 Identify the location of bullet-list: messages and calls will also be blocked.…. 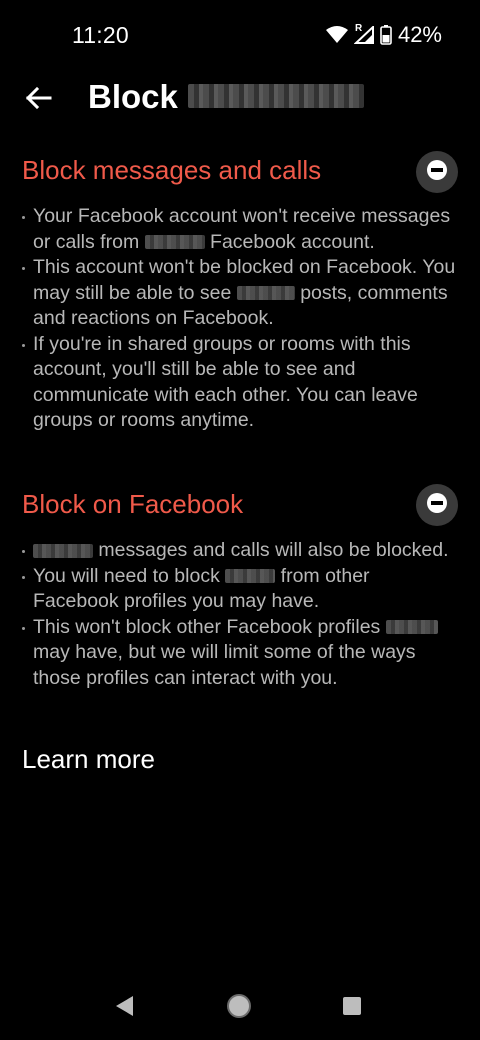
(240, 614).